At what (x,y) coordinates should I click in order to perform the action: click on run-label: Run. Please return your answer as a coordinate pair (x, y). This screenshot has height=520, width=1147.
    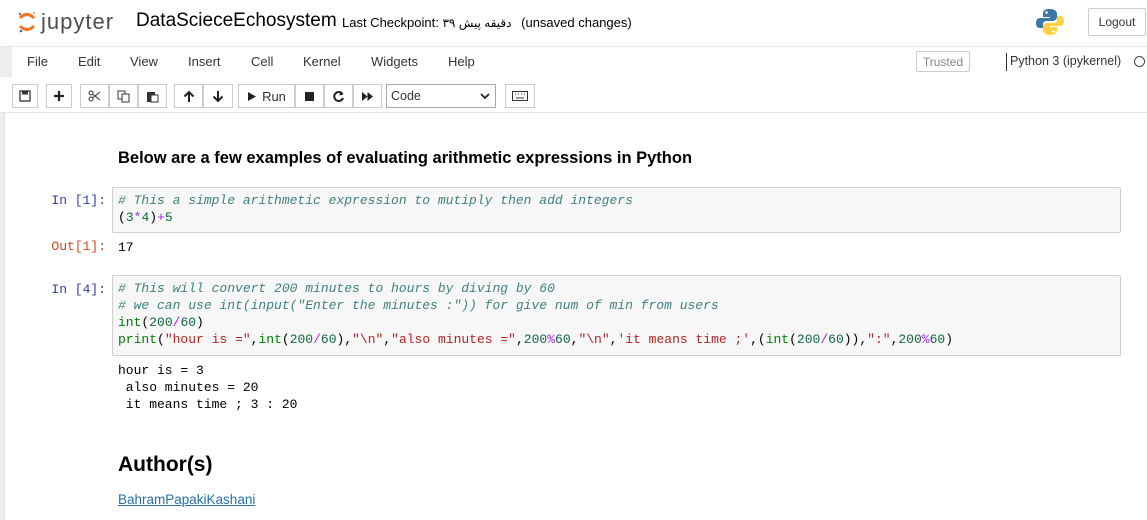
    Looking at the image, I should click on (274, 96).